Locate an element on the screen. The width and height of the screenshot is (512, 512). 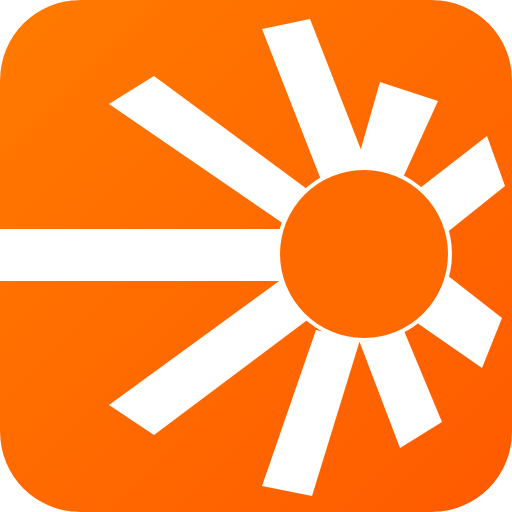
sun-core is located at coordinates (364, 254).